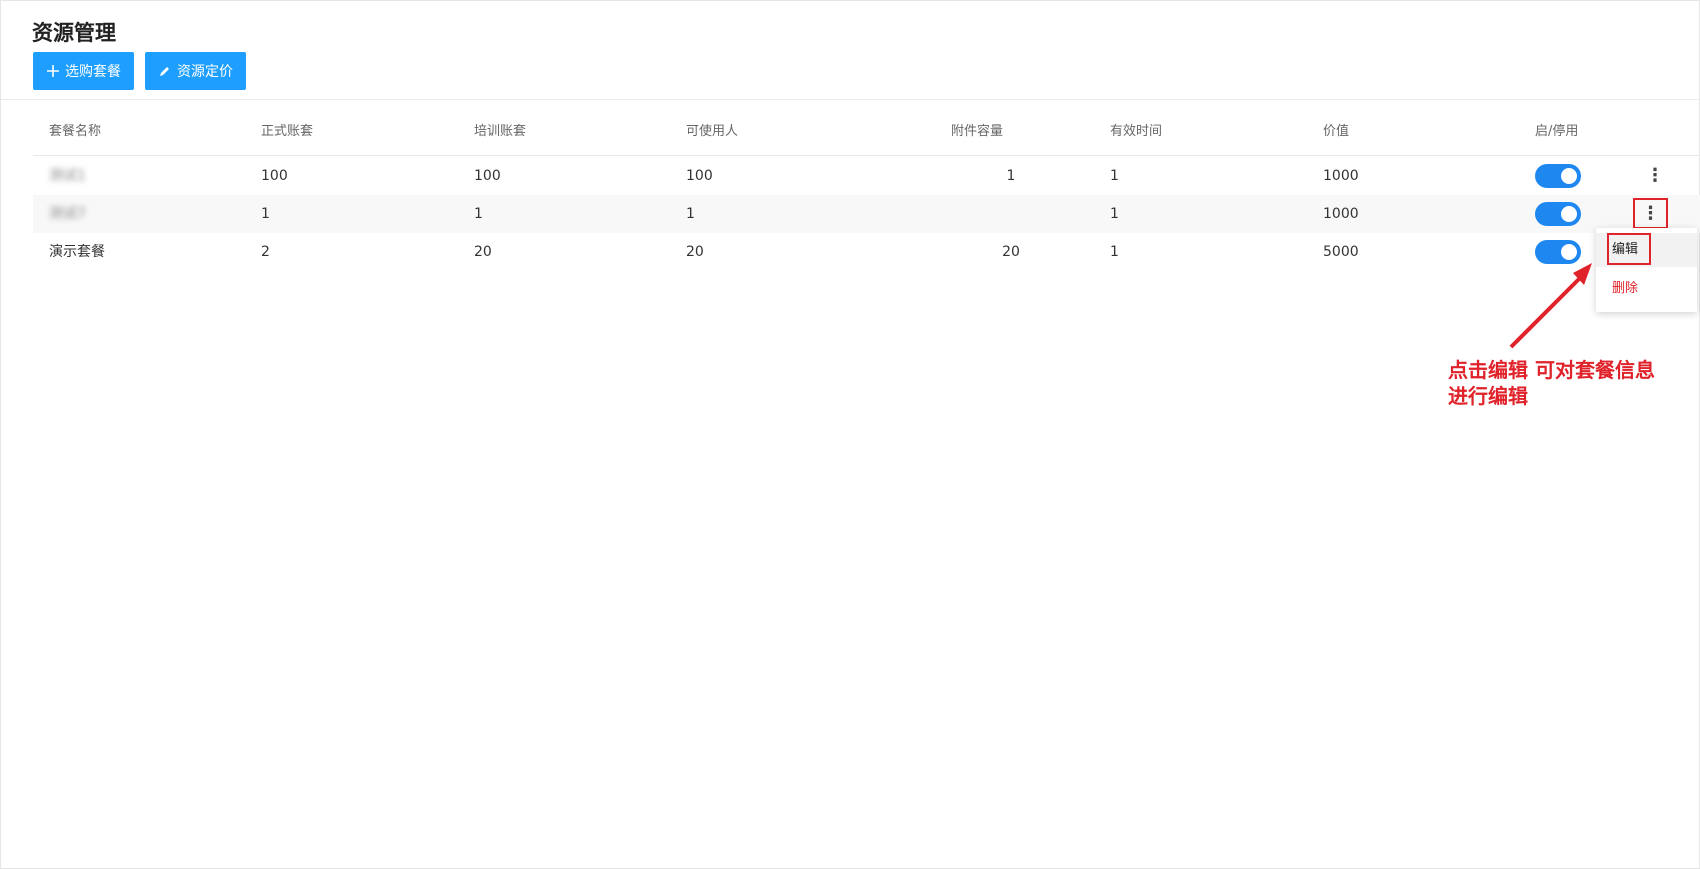  I want to click on annotation-line-2: 进行编辑, so click(1488, 396).